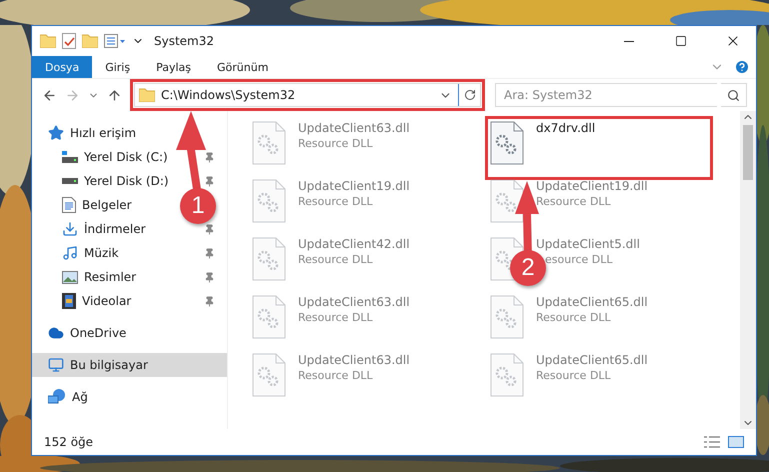  What do you see at coordinates (606, 95) in the screenshot?
I see `search-field: Ara: System32` at bounding box center [606, 95].